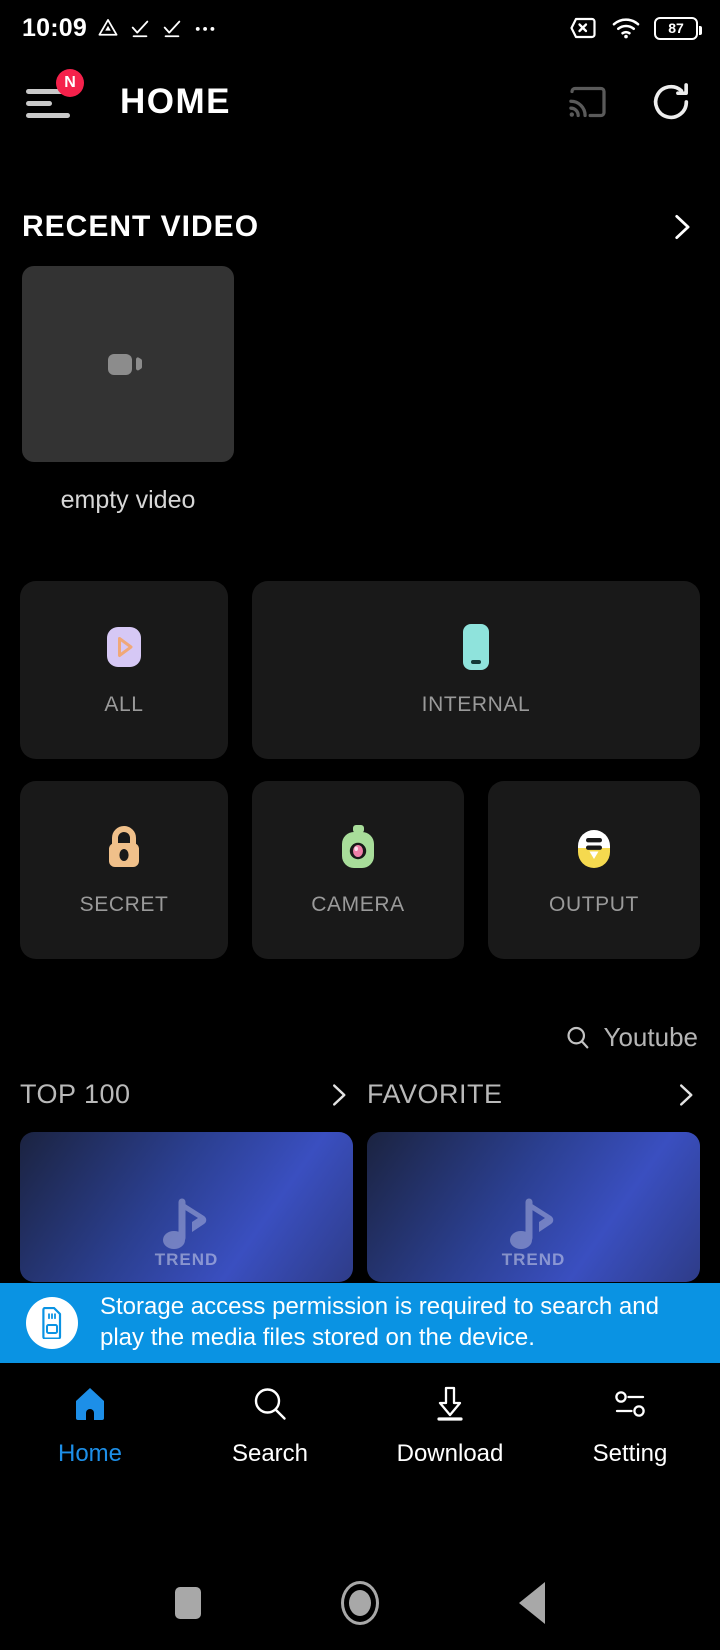 Image resolution: width=720 pixels, height=1650 pixels. Describe the element at coordinates (120, 28) in the screenshot. I see `status-bar-left: 10:09` at that location.